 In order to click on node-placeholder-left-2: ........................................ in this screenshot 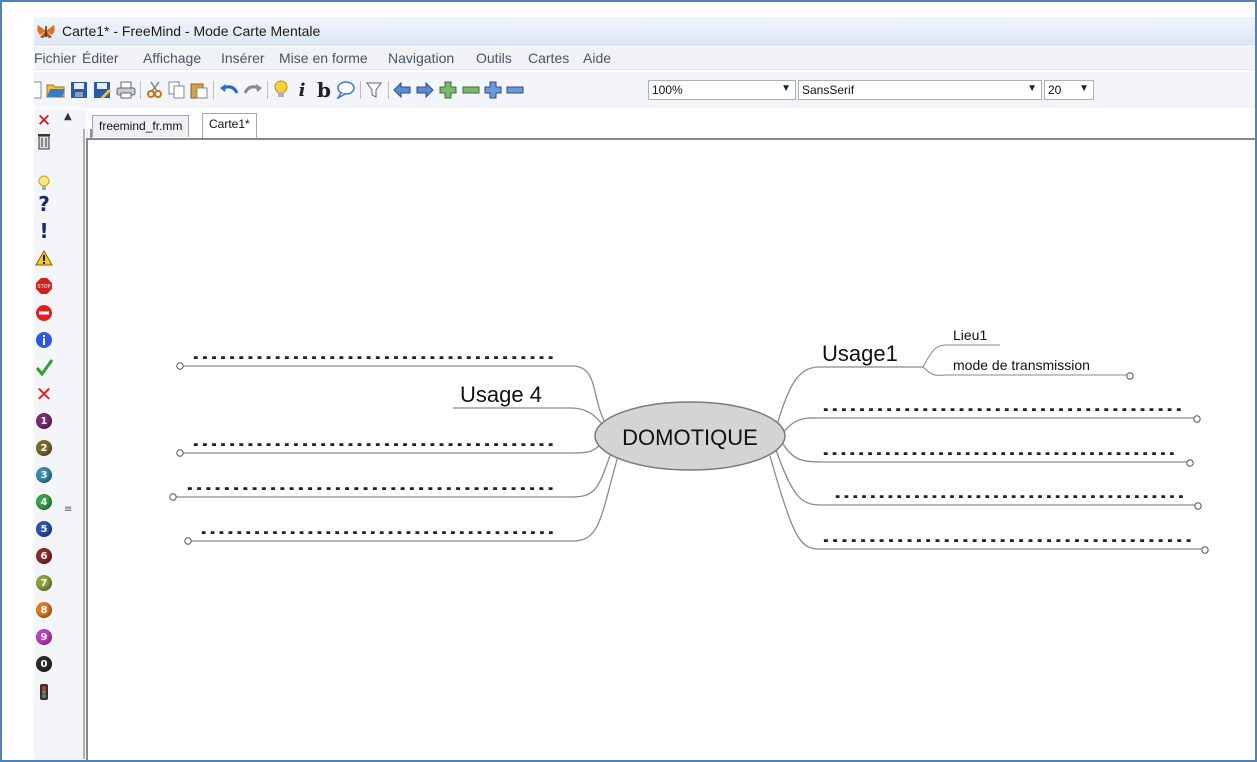, I will do `click(374, 440)`.